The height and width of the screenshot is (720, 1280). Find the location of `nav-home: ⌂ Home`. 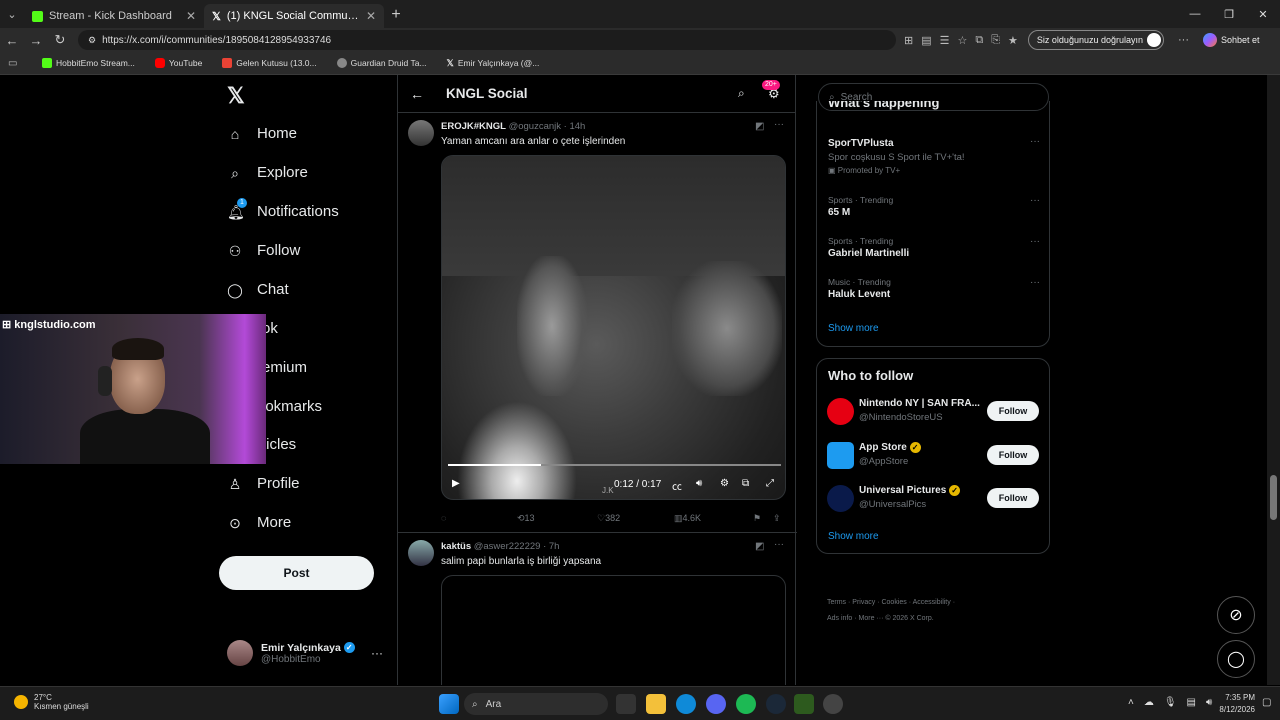

nav-home: ⌂ Home is located at coordinates (262, 133).